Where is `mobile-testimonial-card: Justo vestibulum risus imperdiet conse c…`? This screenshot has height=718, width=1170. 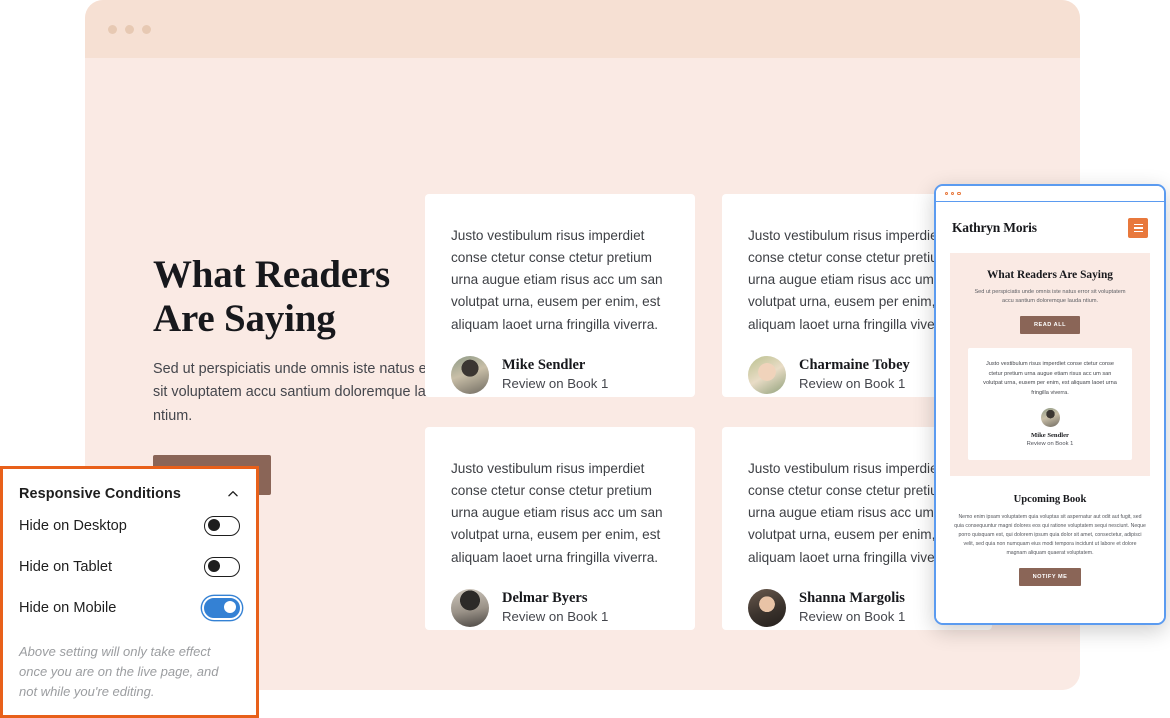
mobile-testimonial-card: Justo vestibulum risus imperdiet conse c… is located at coordinates (1050, 404).